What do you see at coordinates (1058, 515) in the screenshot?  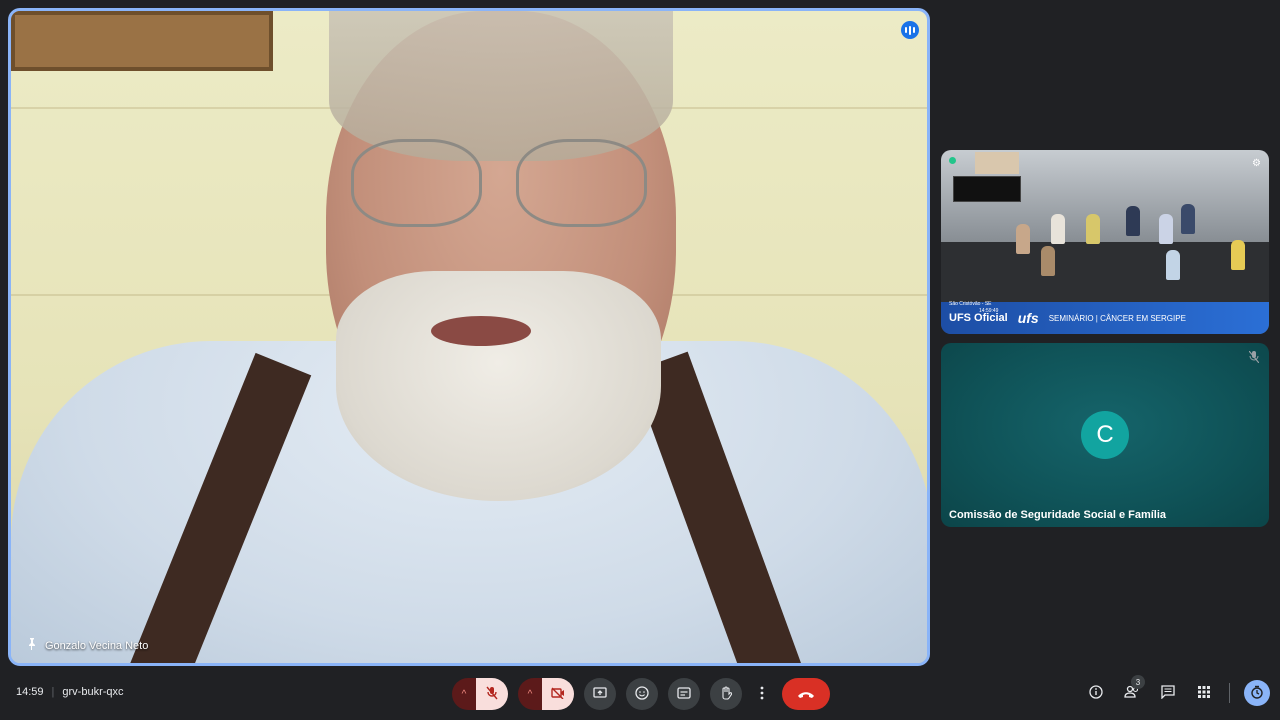 I see `participant-name: Comissão de Seguridade Social e Família` at bounding box center [1058, 515].